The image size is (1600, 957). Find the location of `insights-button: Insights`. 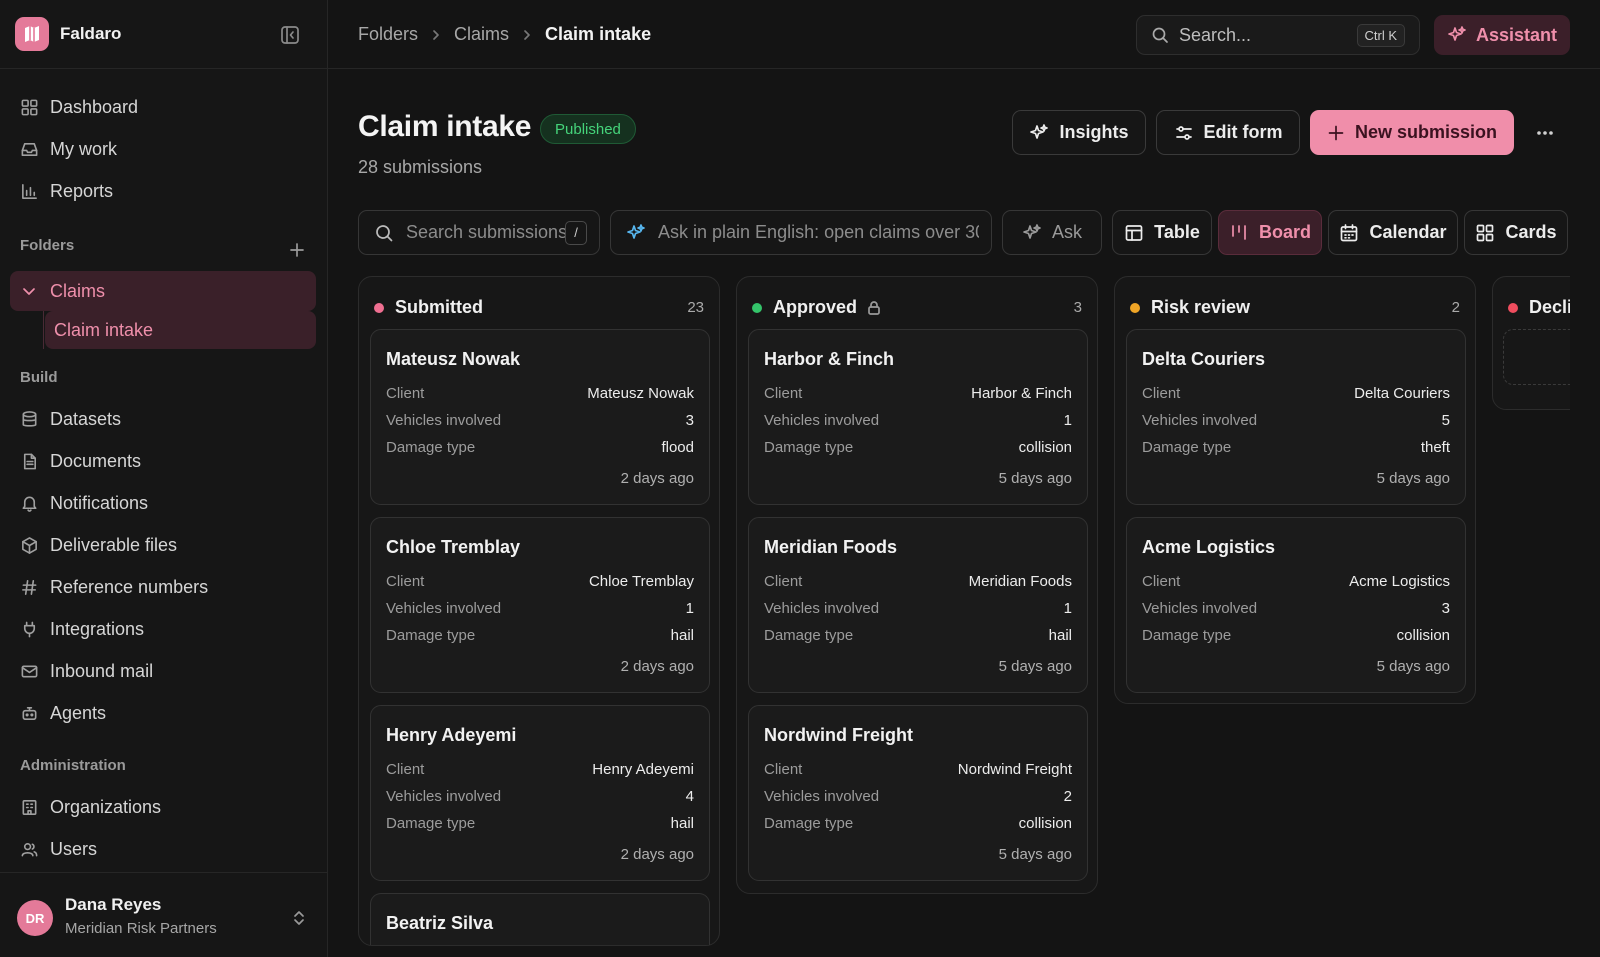

insights-button: Insights is located at coordinates (1079, 132).